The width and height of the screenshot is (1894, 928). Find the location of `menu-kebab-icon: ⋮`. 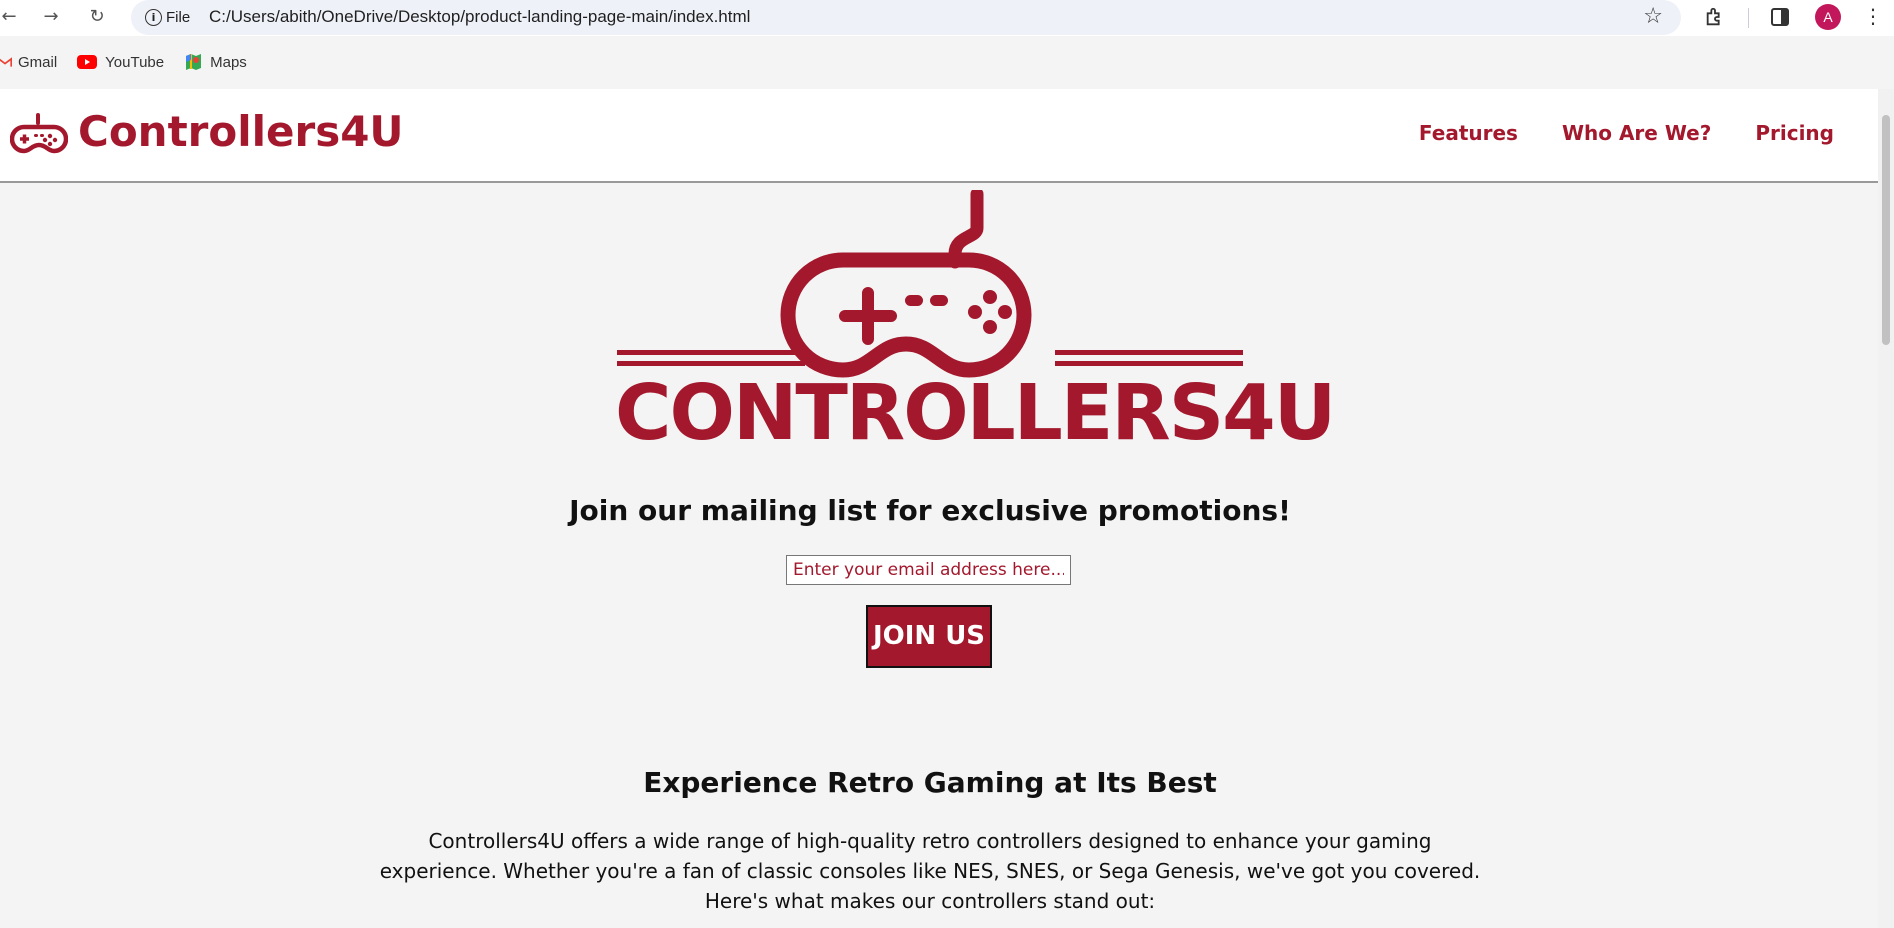

menu-kebab-icon: ⋮ is located at coordinates (1873, 16).